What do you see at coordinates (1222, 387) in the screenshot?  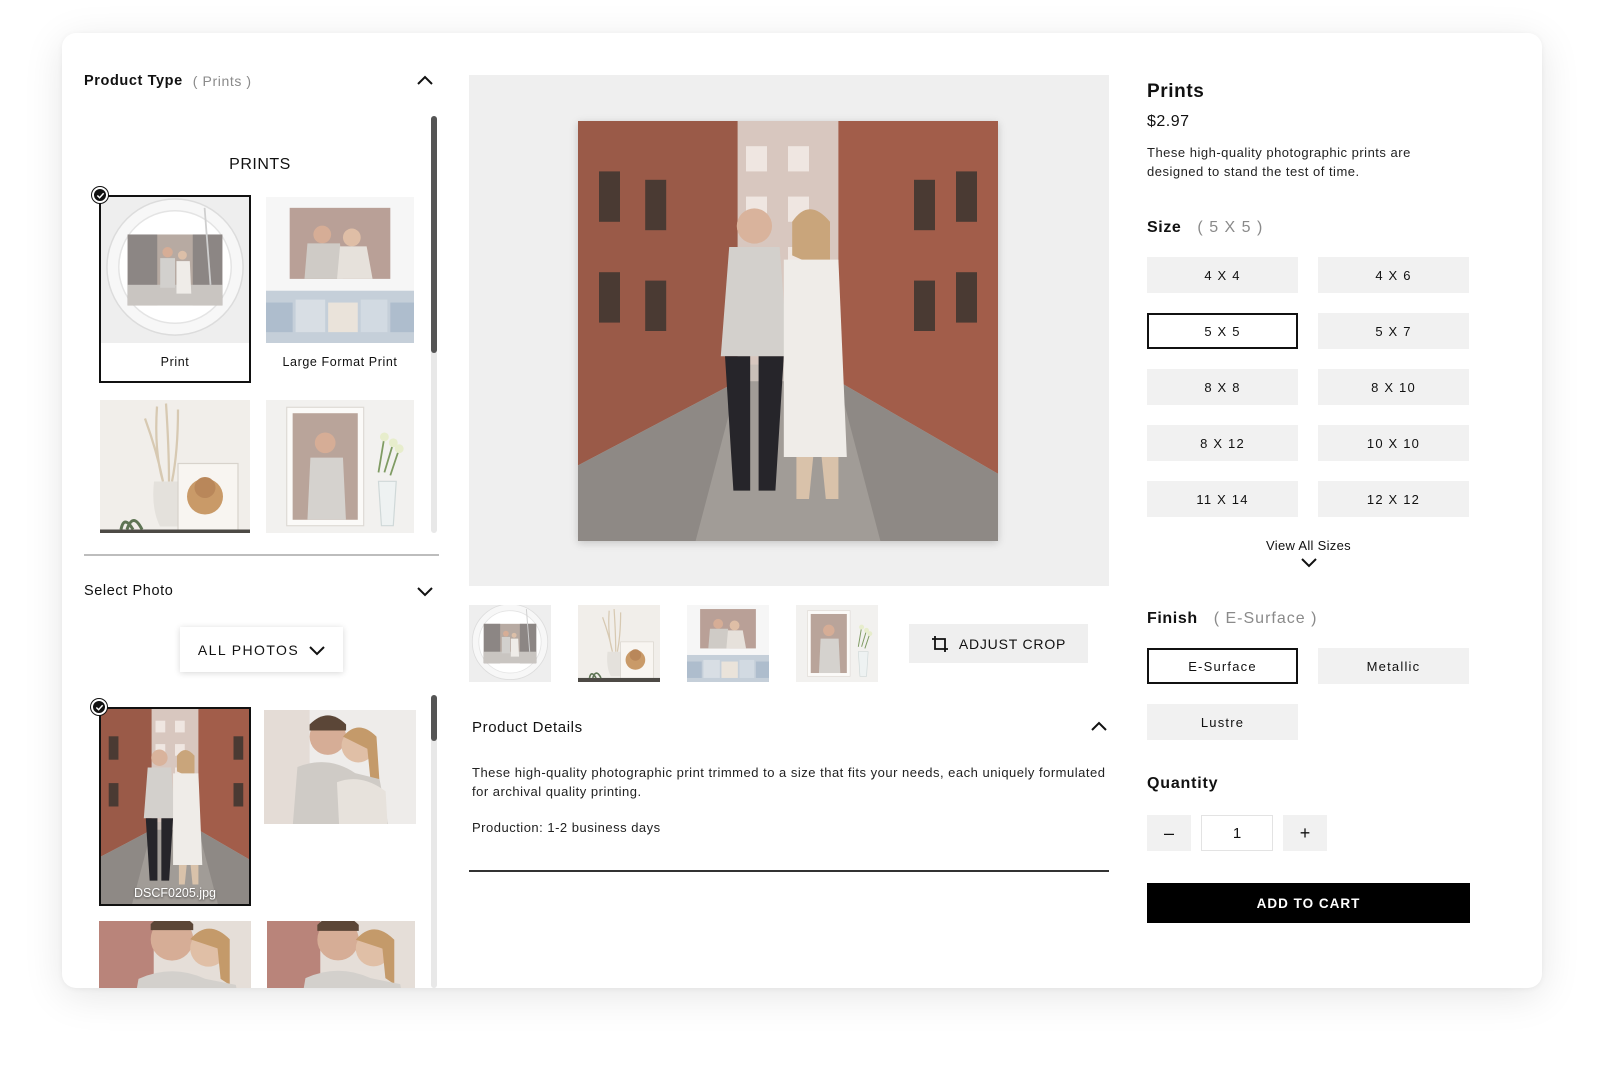 I see `size-option-8x8: 8 X 8` at bounding box center [1222, 387].